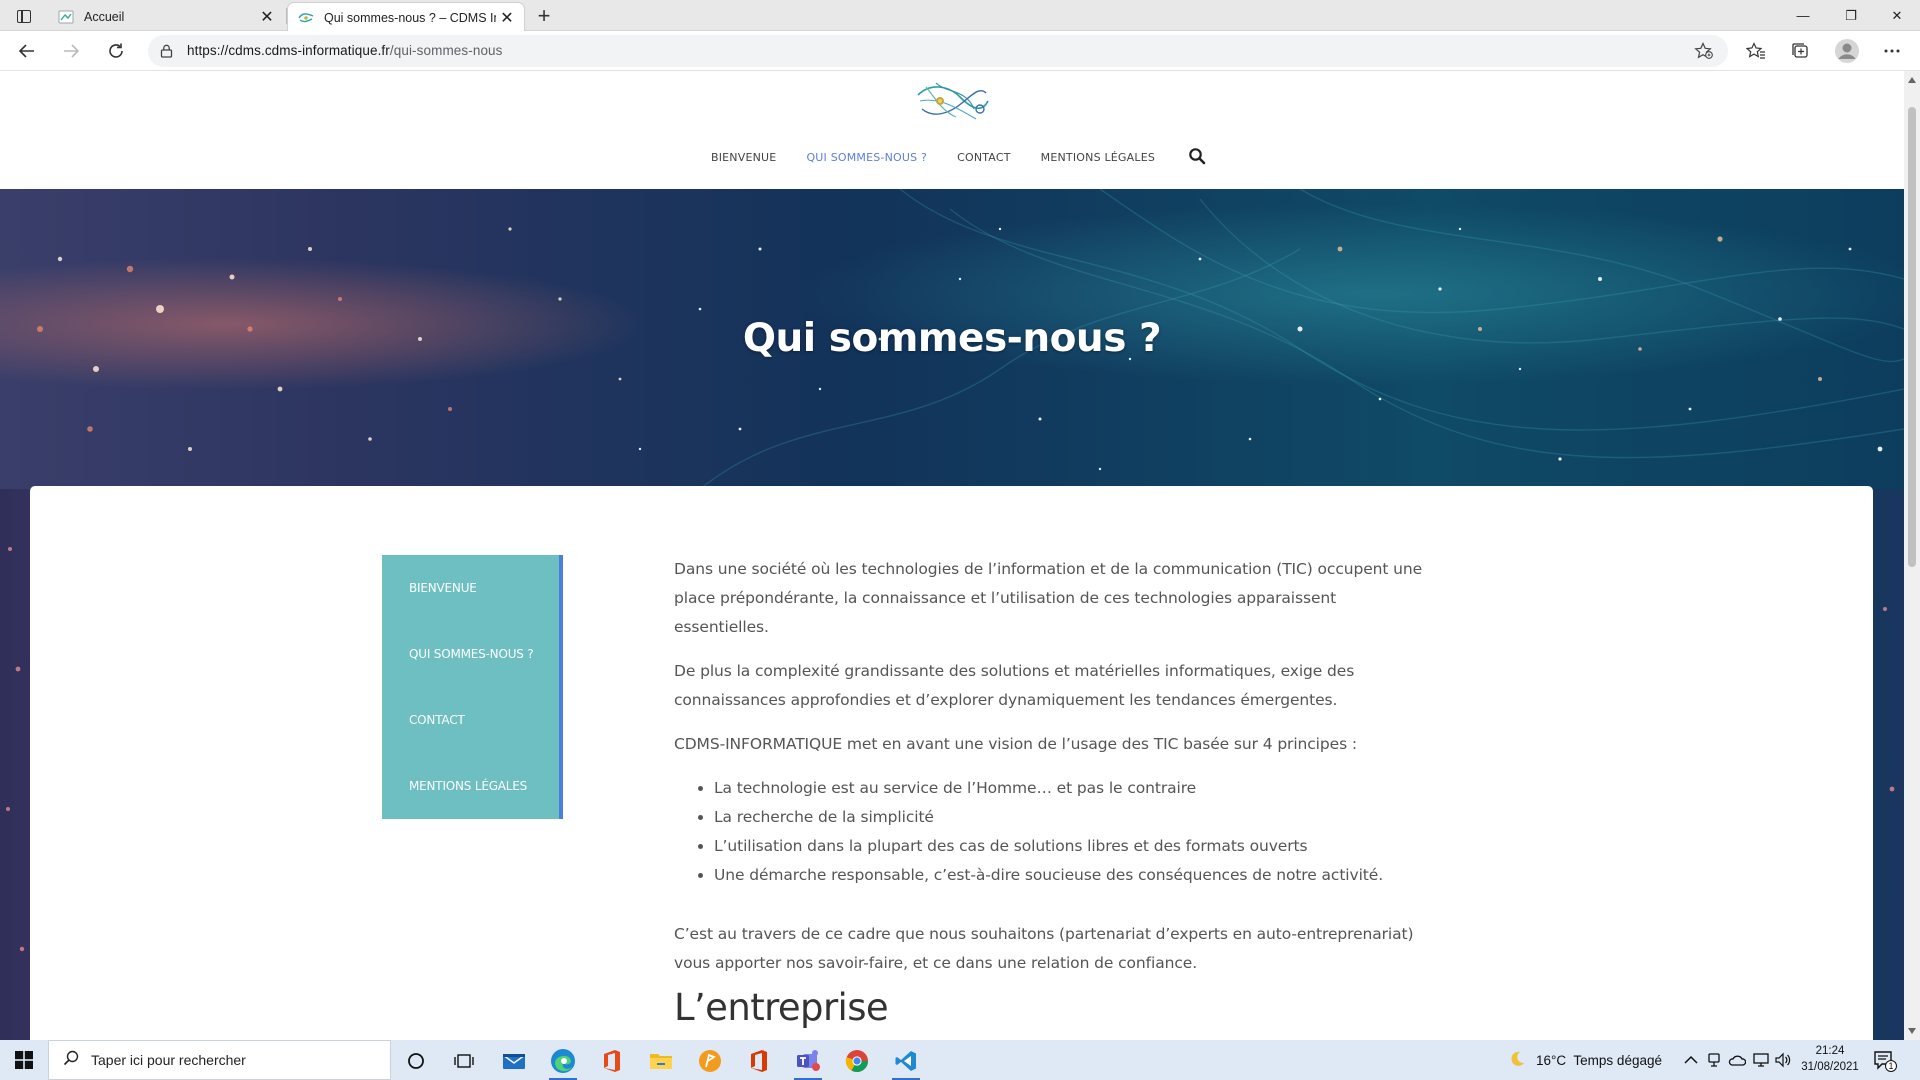 The height and width of the screenshot is (1080, 1920). I want to click on task-view-icon, so click(464, 1061).